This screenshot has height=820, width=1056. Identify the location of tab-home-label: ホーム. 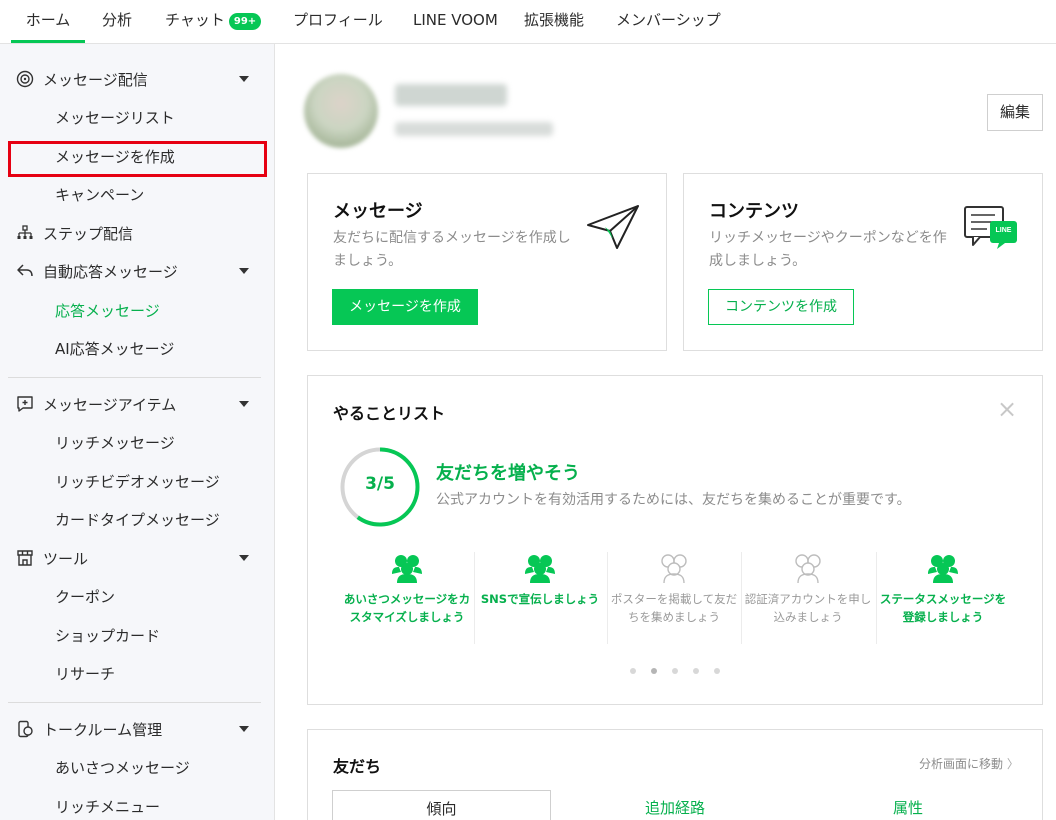
(48, 20).